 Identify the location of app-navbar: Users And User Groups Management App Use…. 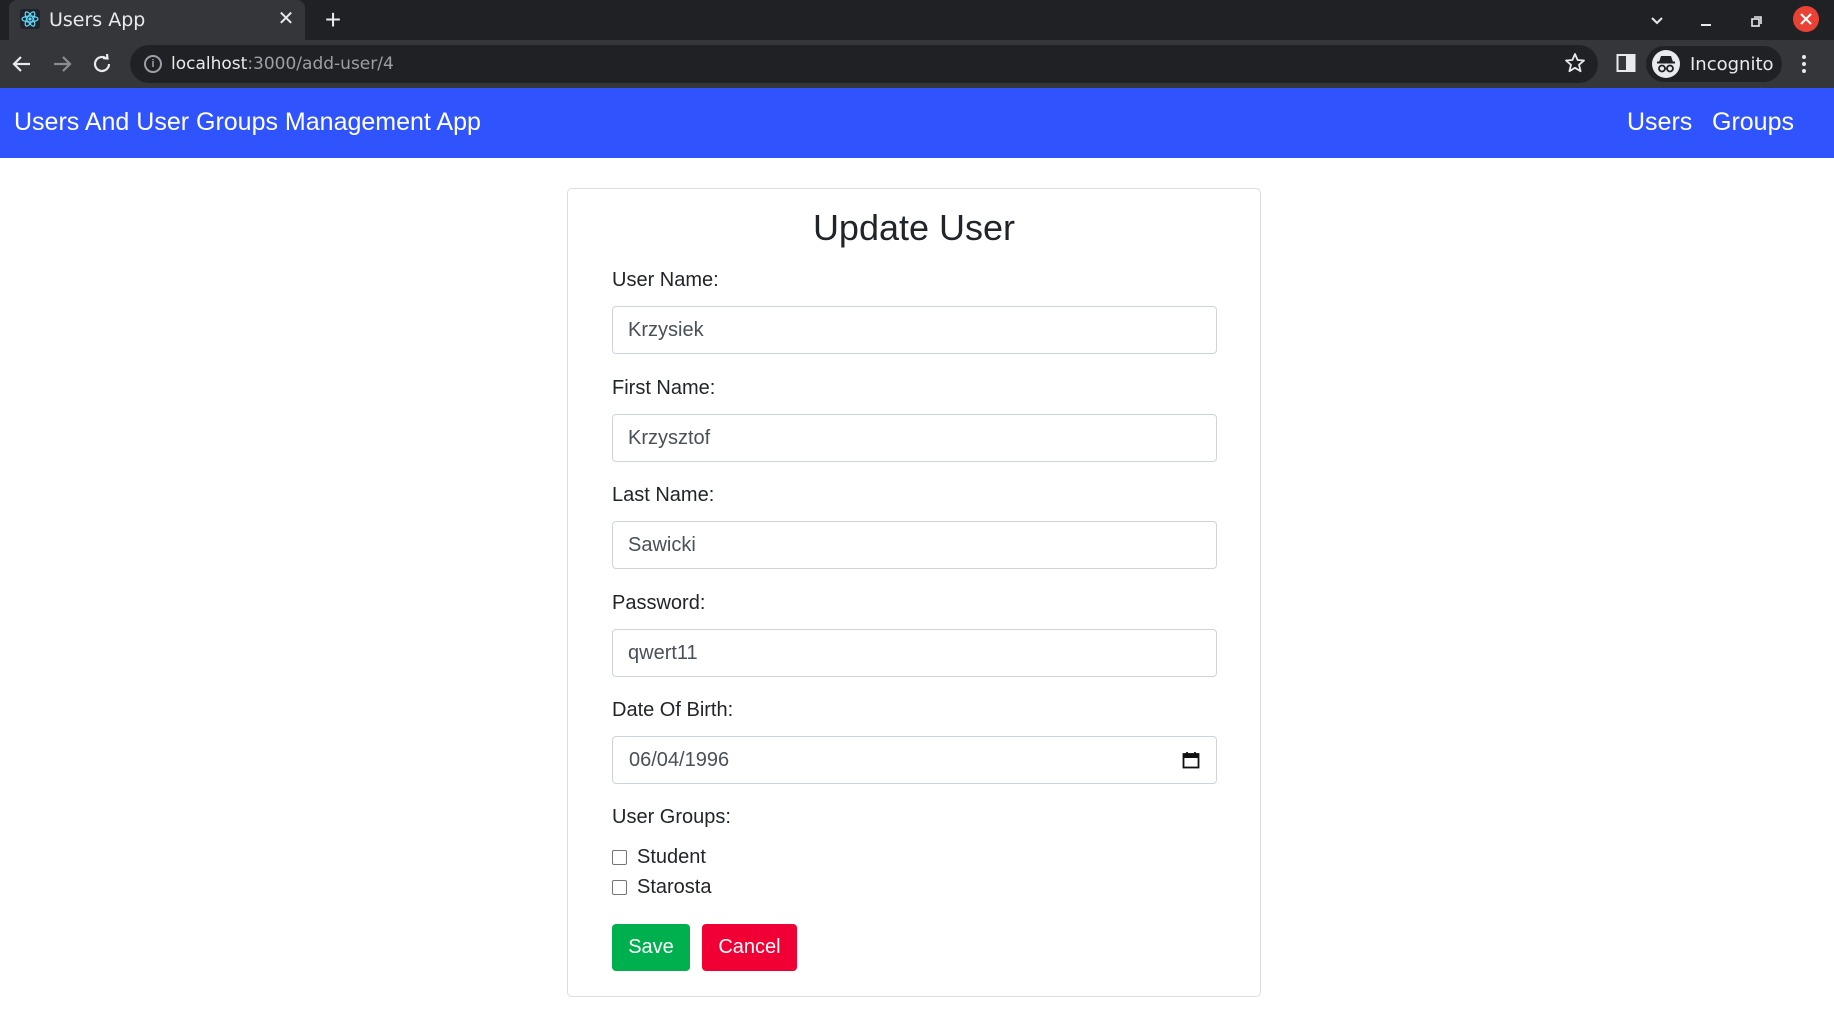
(917, 123).